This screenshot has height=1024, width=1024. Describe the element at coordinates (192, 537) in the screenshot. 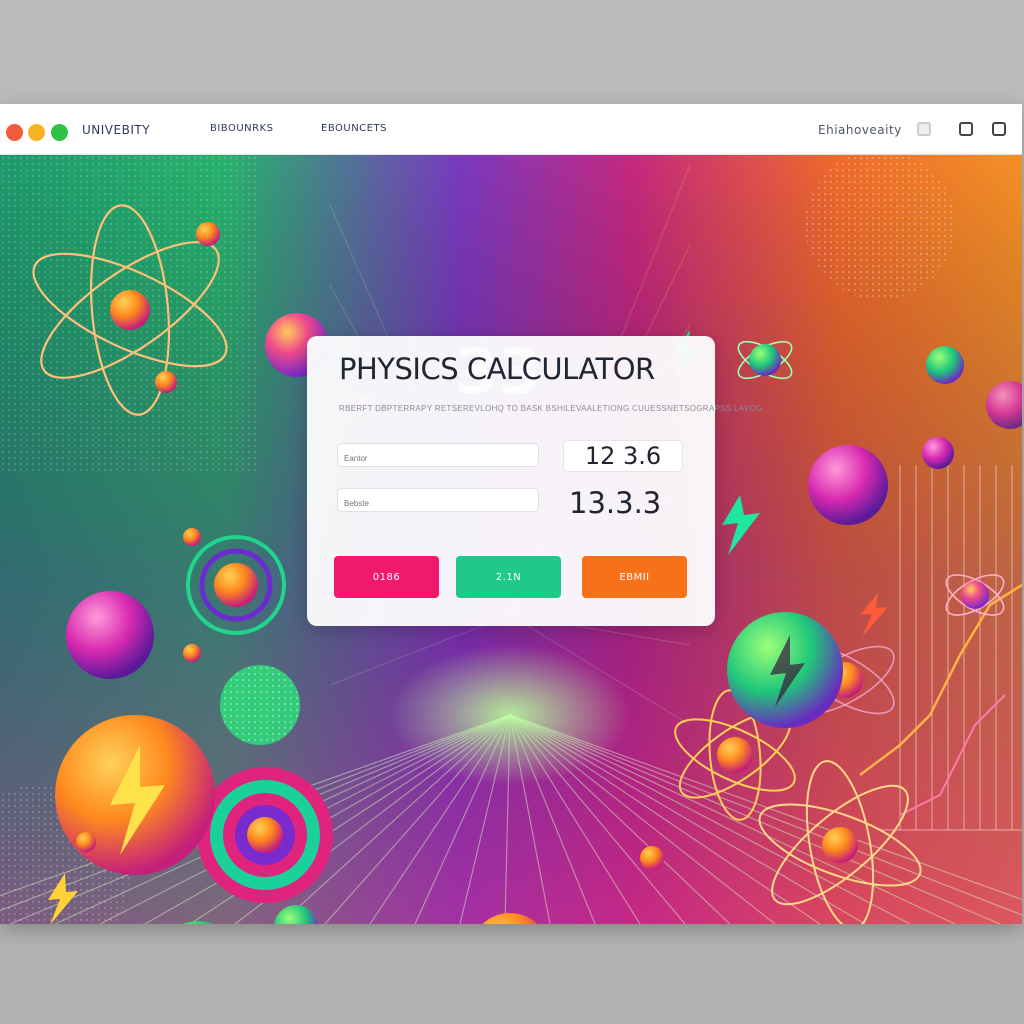

I see `orange-dot-left` at that location.